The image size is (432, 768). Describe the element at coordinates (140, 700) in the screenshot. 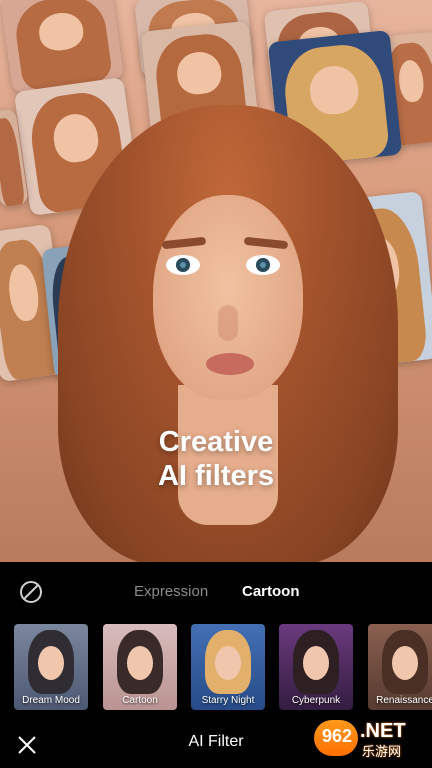

I see `filter-label: Cartoon` at that location.